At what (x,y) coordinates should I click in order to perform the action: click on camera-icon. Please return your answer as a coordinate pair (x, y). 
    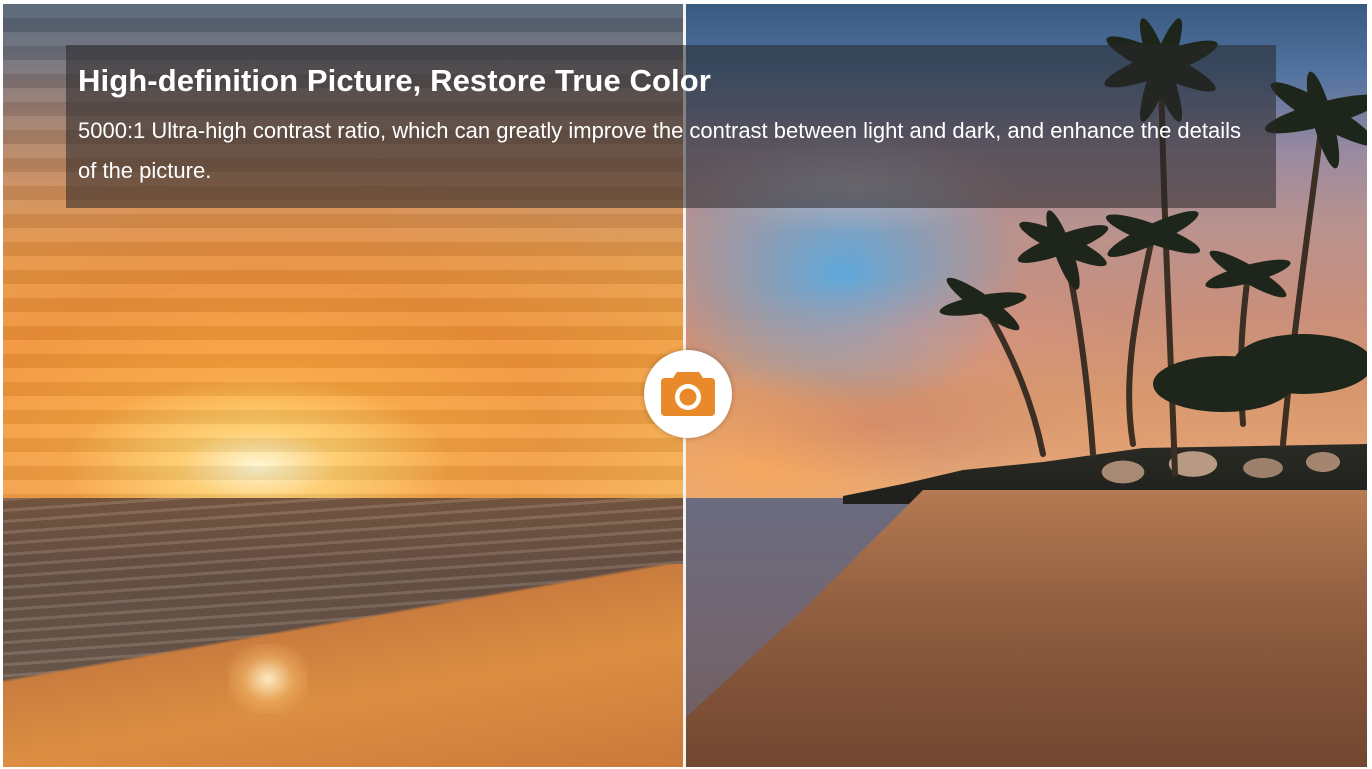
    Looking at the image, I should click on (688, 394).